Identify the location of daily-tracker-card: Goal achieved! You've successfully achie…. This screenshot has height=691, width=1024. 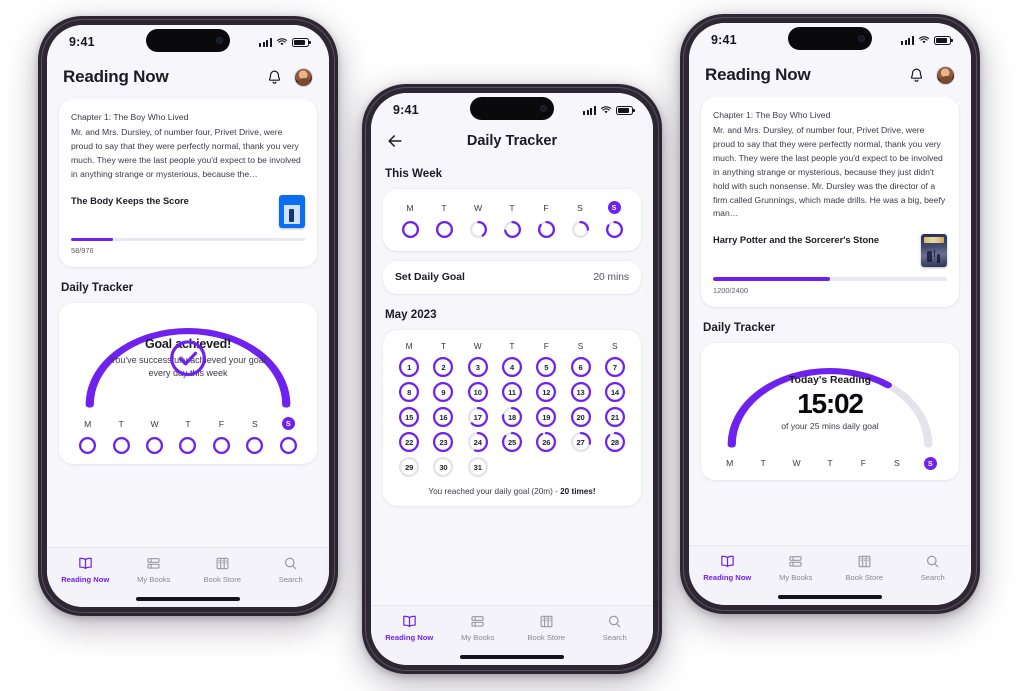
(188, 383).